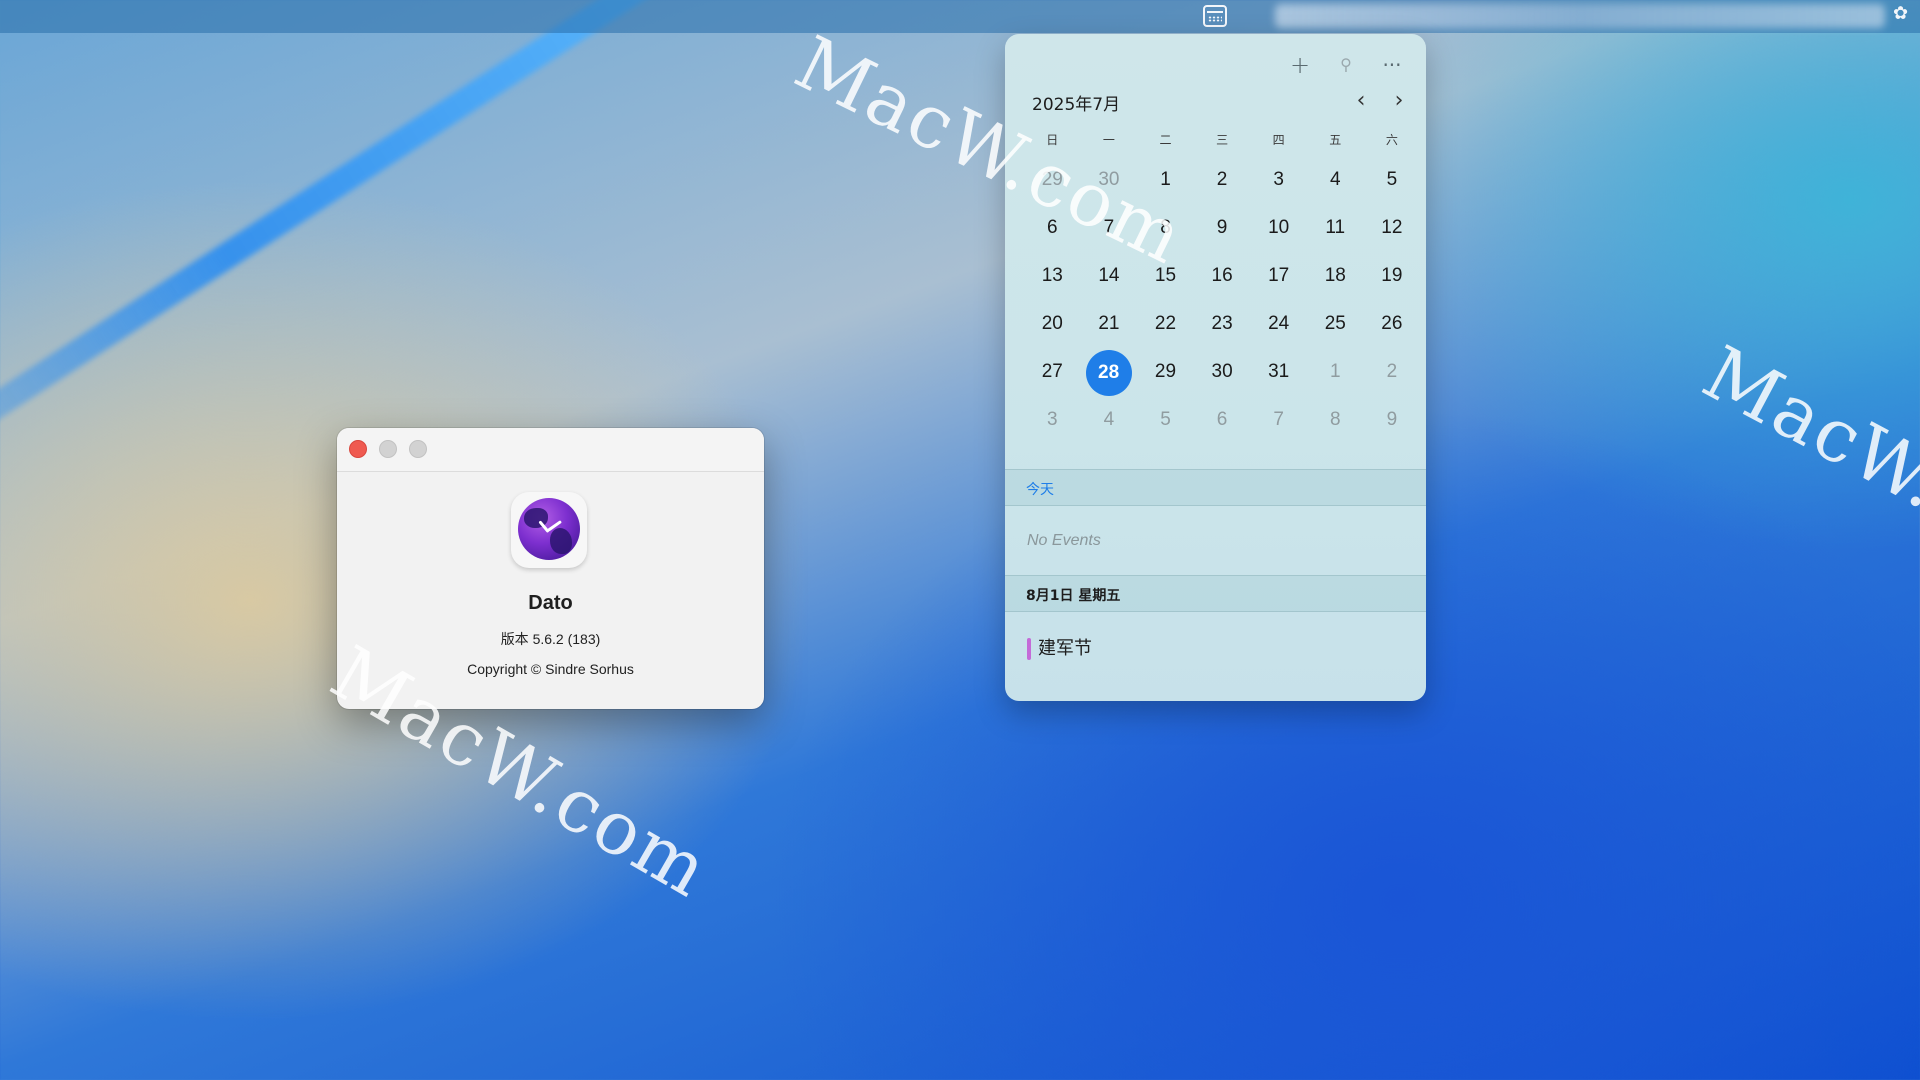 Image resolution: width=1920 pixels, height=1080 pixels. What do you see at coordinates (1052, 324) in the screenshot?
I see `day-cell: 20` at bounding box center [1052, 324].